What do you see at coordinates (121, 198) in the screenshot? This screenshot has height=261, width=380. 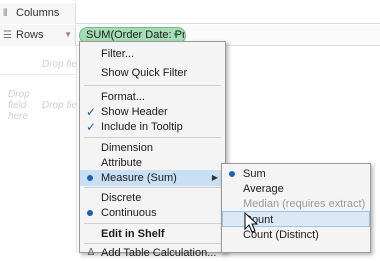 I see `menu-item-label: Discrete` at bounding box center [121, 198].